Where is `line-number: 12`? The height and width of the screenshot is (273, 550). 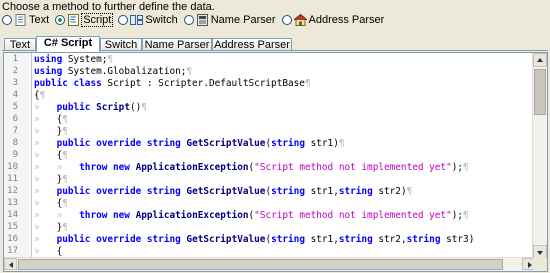
line-number: 12 is located at coordinates (12, 191).